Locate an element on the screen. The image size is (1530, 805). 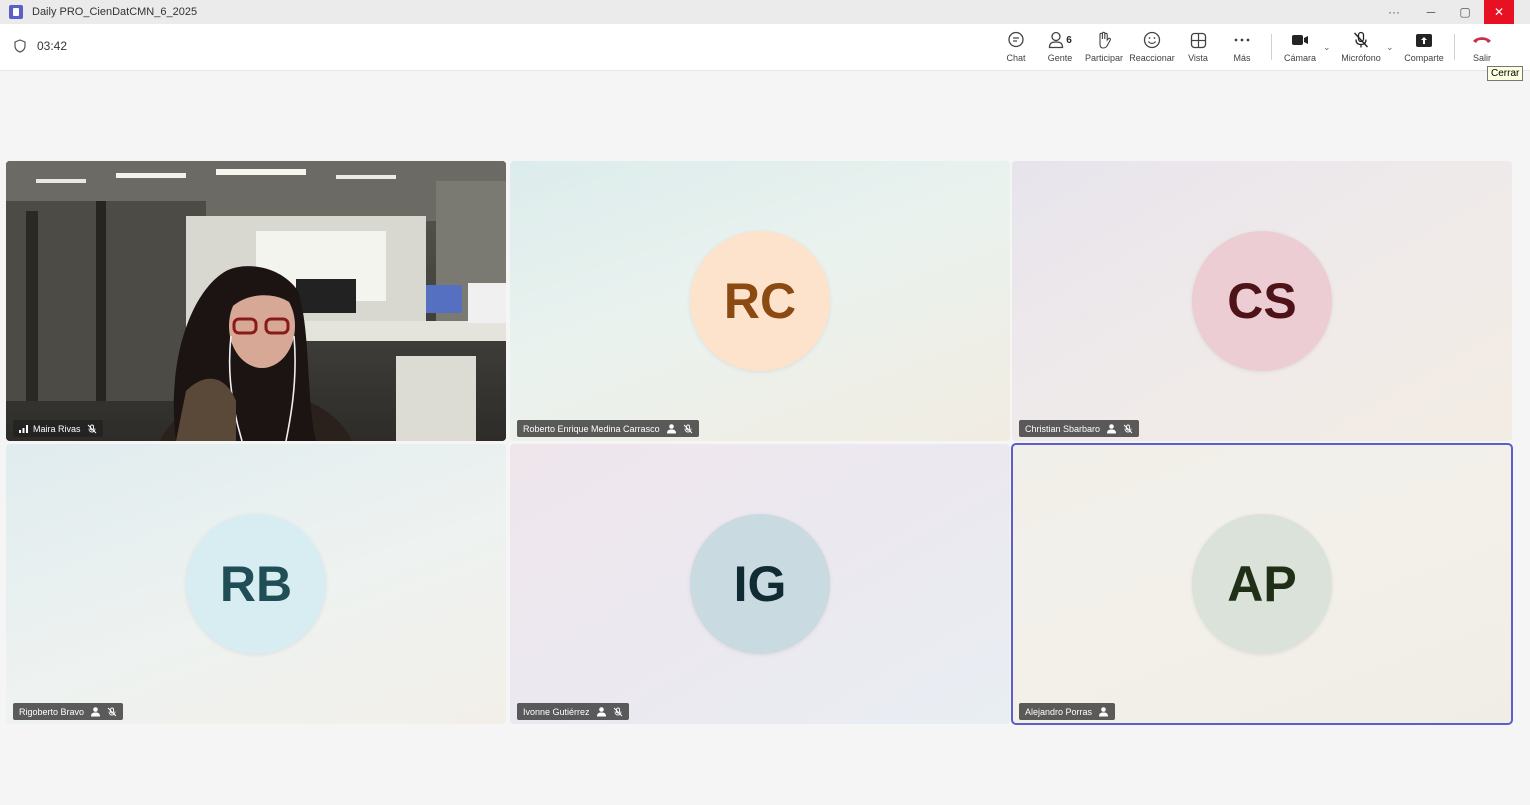
participant-name-tag: Roberto Enrique Medina Carrasco is located at coordinates (608, 428).